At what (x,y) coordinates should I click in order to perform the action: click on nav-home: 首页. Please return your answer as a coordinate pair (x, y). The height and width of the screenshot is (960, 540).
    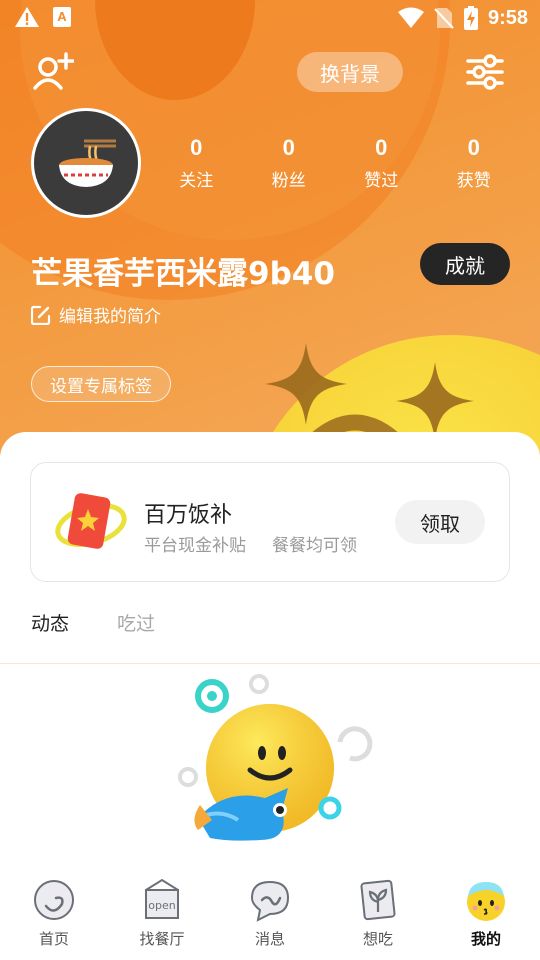
    Looking at the image, I should click on (54, 914).